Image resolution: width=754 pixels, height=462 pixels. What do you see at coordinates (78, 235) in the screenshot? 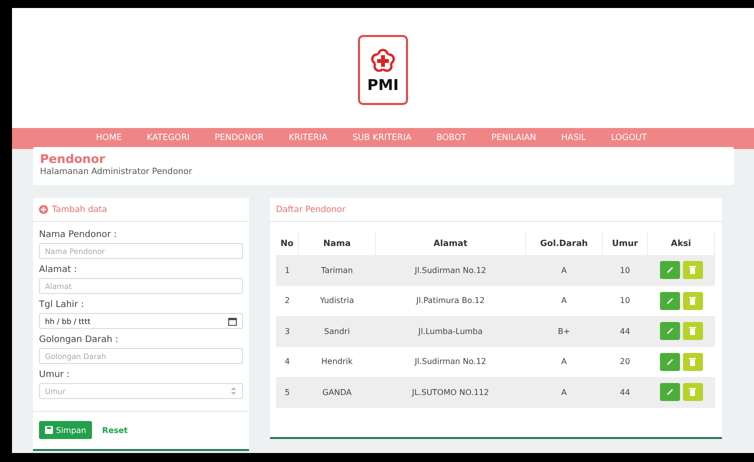
I see `field-label: Nama Pendonor :` at bounding box center [78, 235].